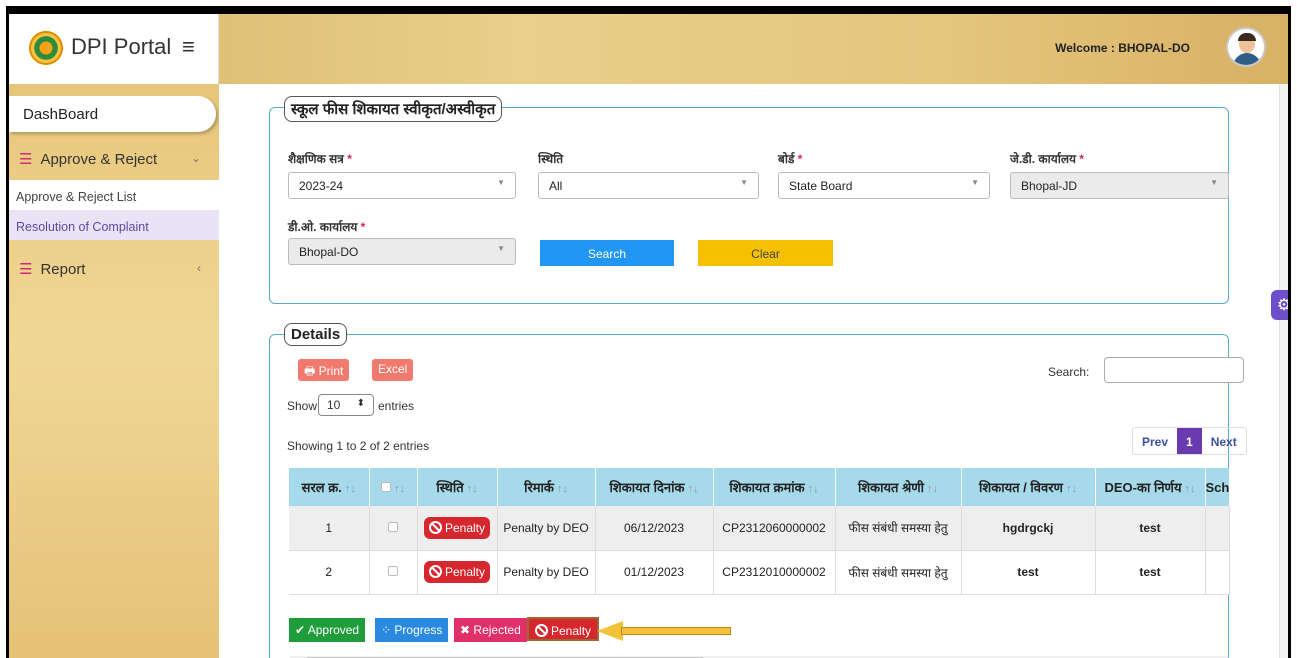  Describe the element at coordinates (320, 159) in the screenshot. I see `session-label: शैक्षणिक सत्र *` at that location.